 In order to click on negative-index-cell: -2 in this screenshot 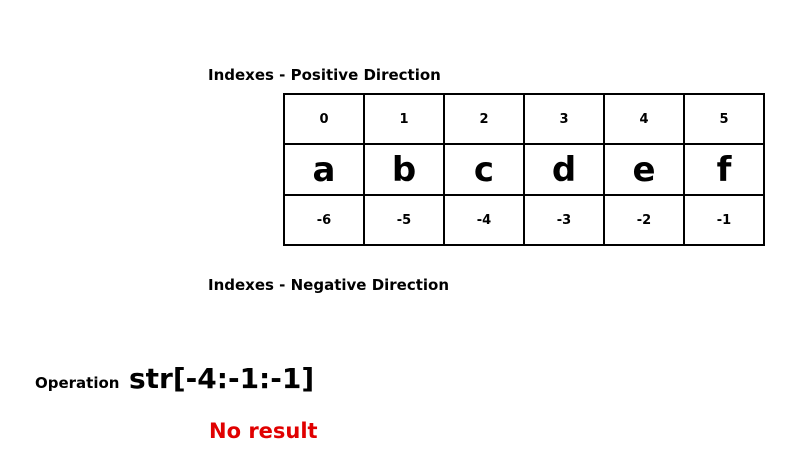, I will do `click(644, 220)`.